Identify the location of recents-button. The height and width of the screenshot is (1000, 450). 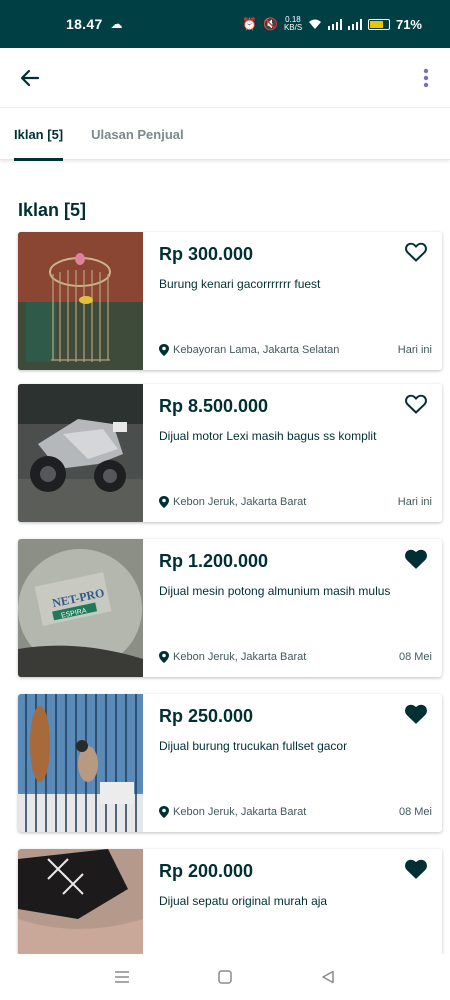
(122, 977).